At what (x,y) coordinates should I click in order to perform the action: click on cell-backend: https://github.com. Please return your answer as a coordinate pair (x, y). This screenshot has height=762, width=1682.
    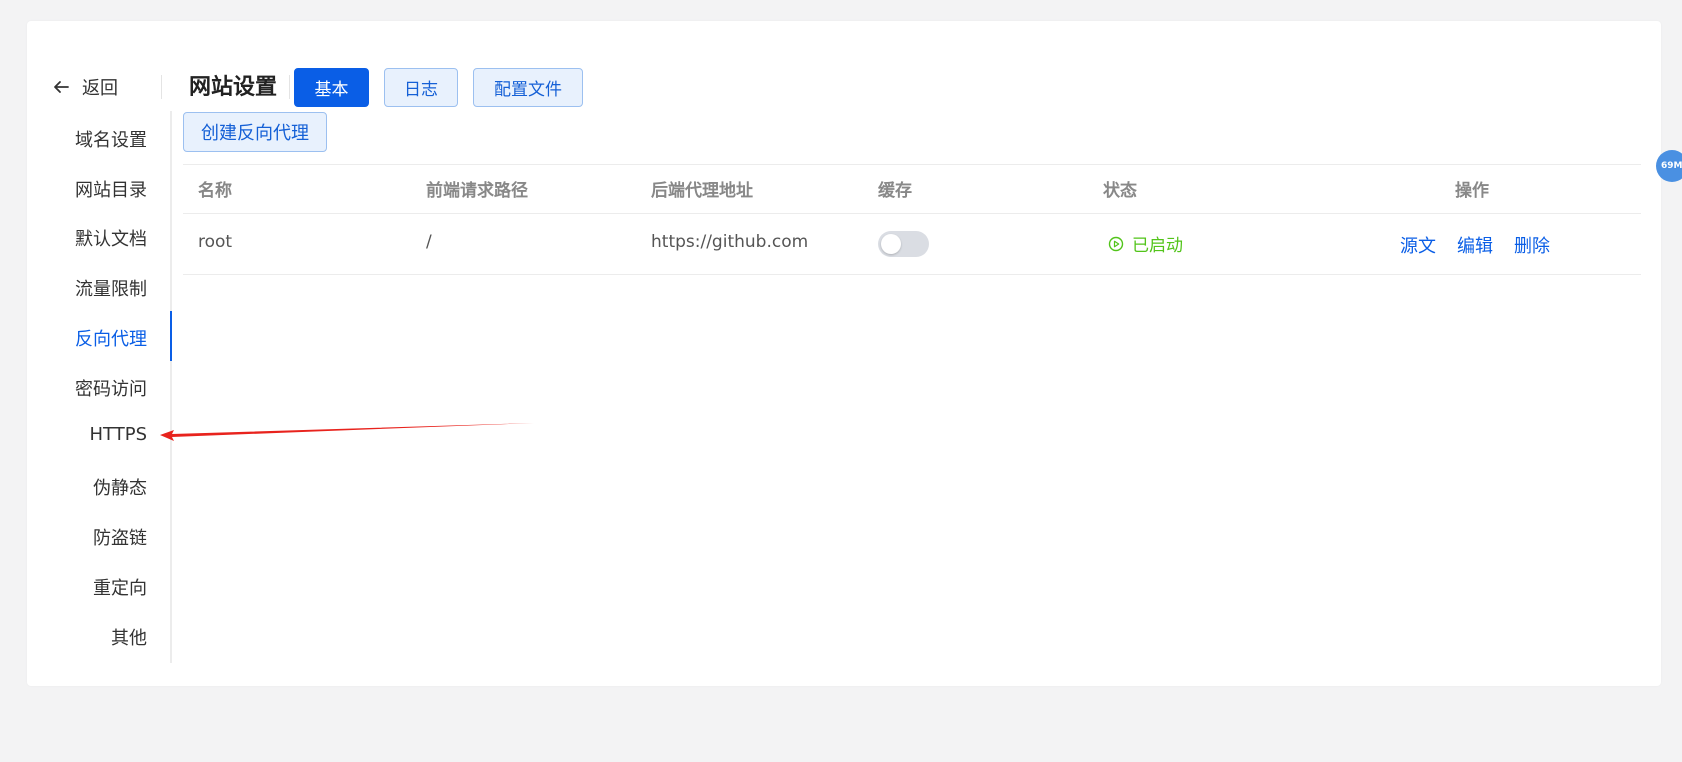
    Looking at the image, I should click on (730, 242).